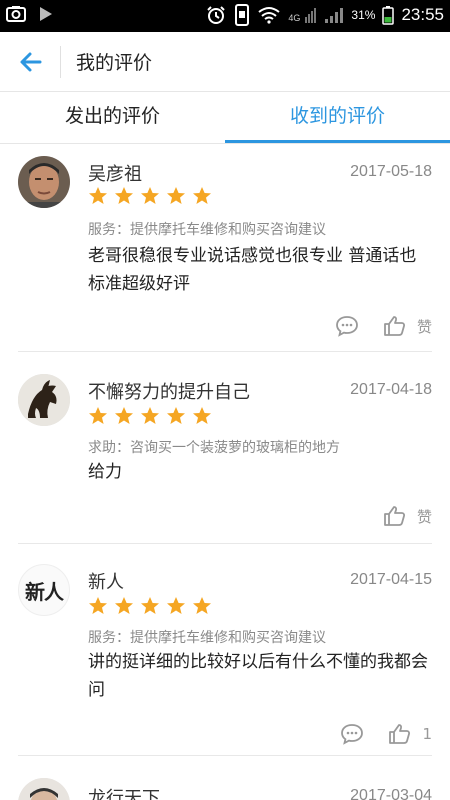 The width and height of the screenshot is (450, 800). I want to click on app-bar: 我的评价, so click(225, 62).